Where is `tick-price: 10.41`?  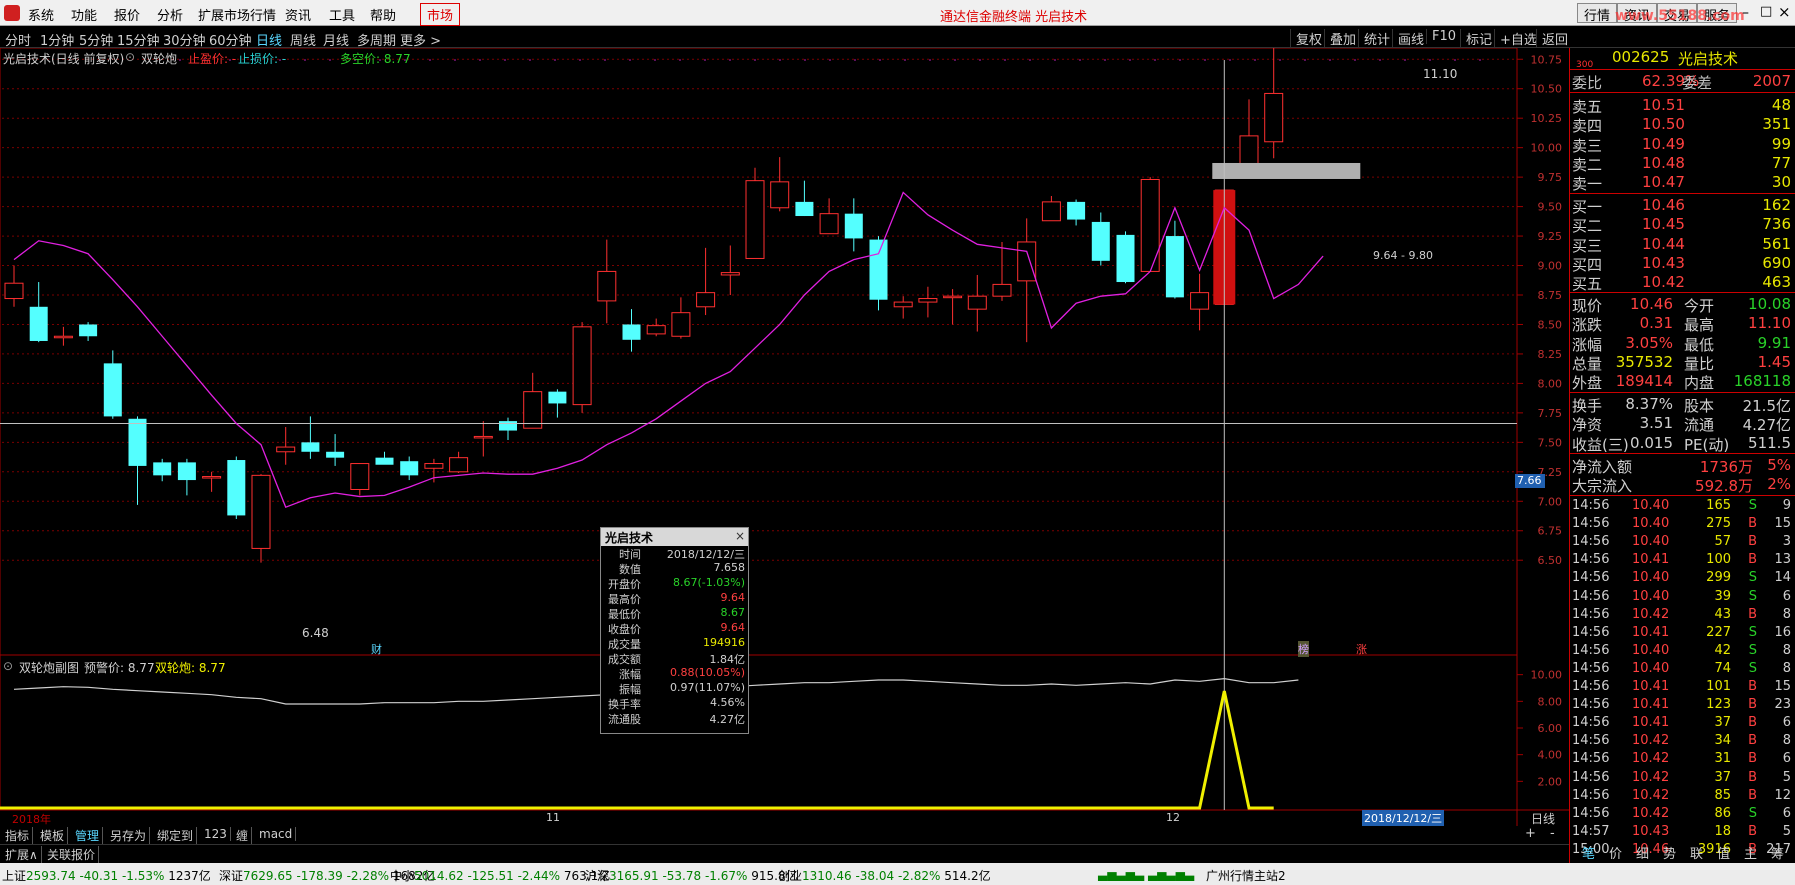 tick-price: 10.41 is located at coordinates (1651, 705).